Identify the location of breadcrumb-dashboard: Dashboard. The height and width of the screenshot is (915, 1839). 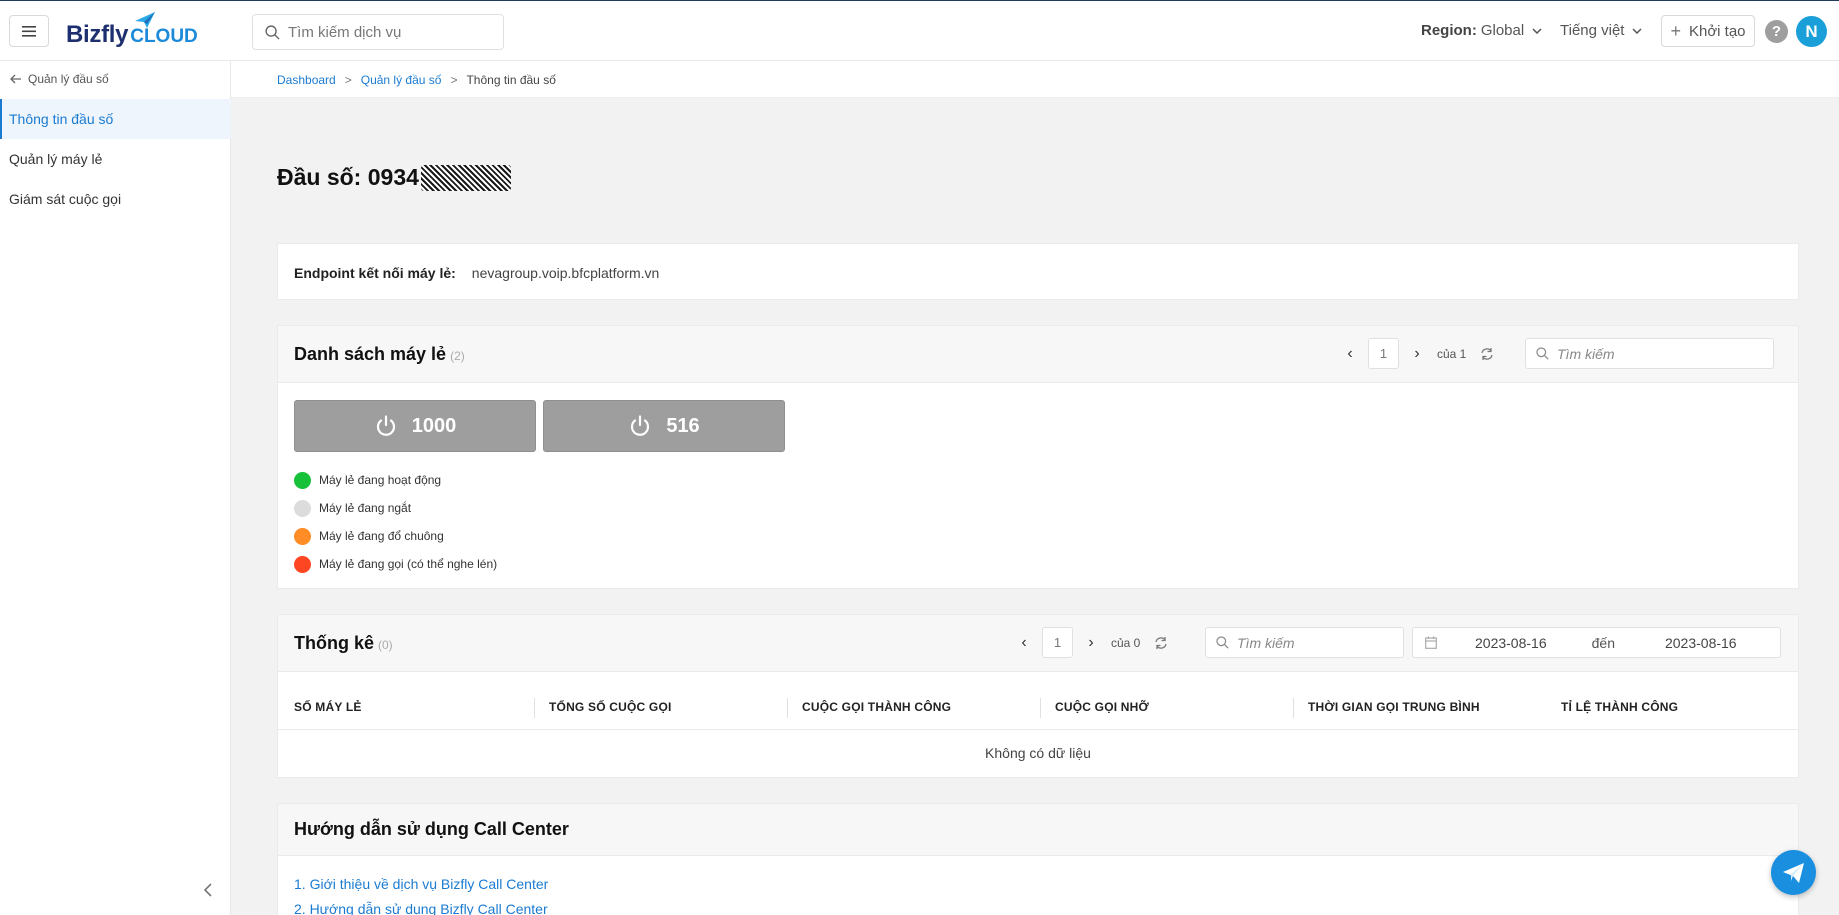
(306, 80).